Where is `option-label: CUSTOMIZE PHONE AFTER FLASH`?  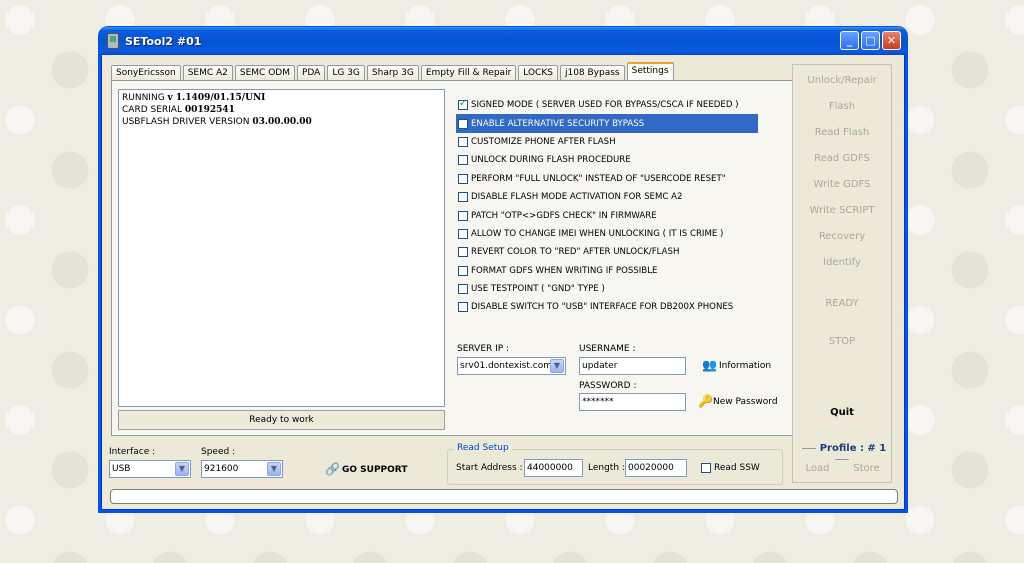
option-label: CUSTOMIZE PHONE AFTER FLASH is located at coordinates (543, 141).